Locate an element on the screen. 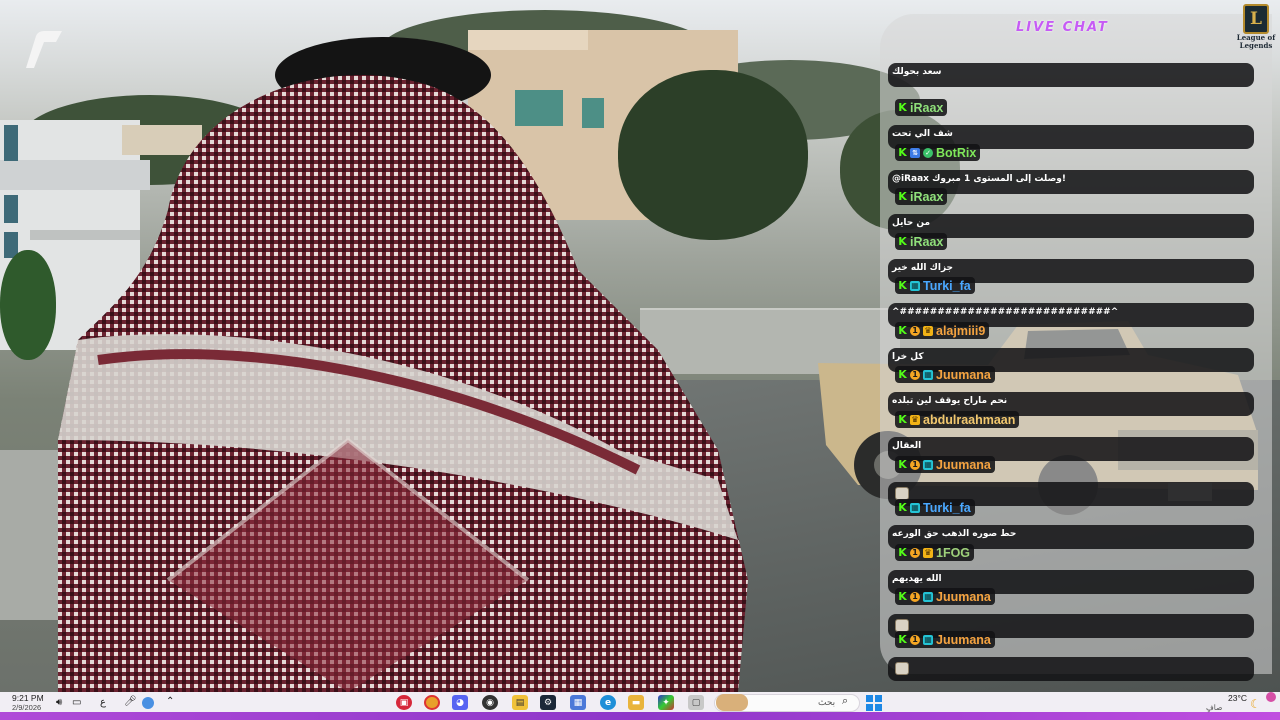 The height and width of the screenshot is (720, 1280). taskbar-time: 9:21 PM is located at coordinates (28, 698).